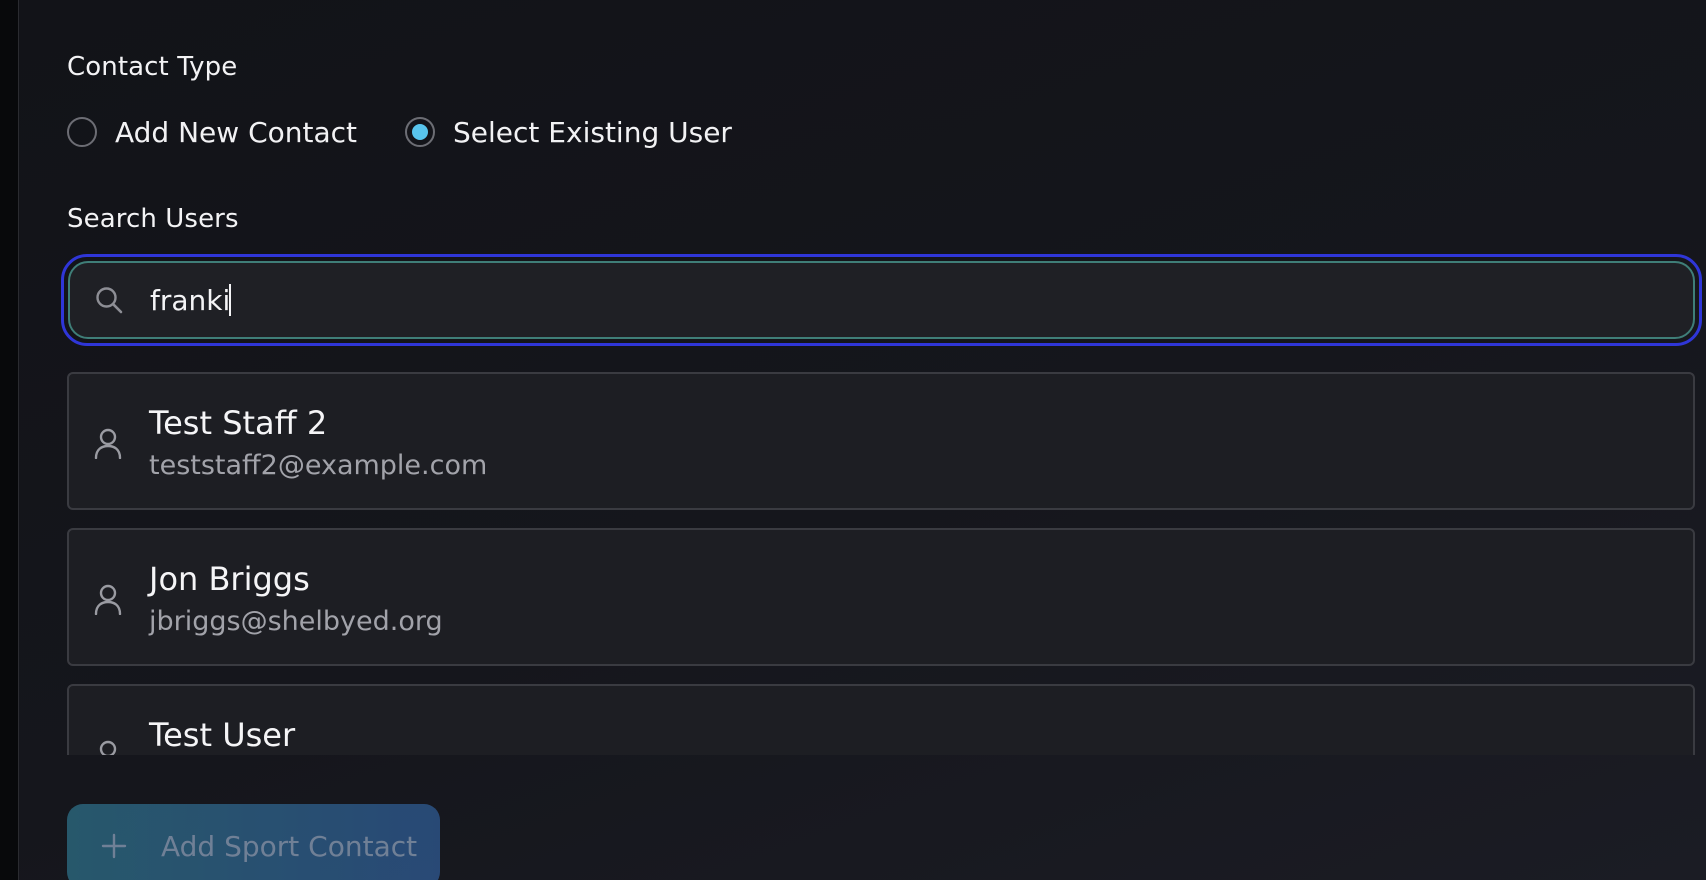 This screenshot has width=1706, height=880. Describe the element at coordinates (230, 300) in the screenshot. I see `text-caret` at that location.